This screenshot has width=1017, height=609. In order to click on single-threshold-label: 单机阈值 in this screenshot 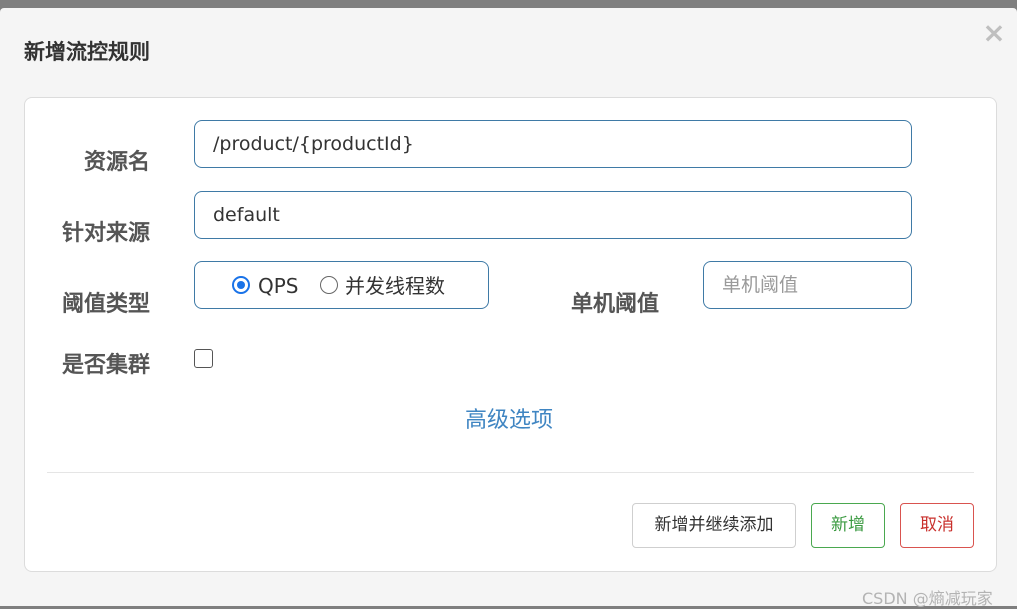, I will do `click(614, 304)`.